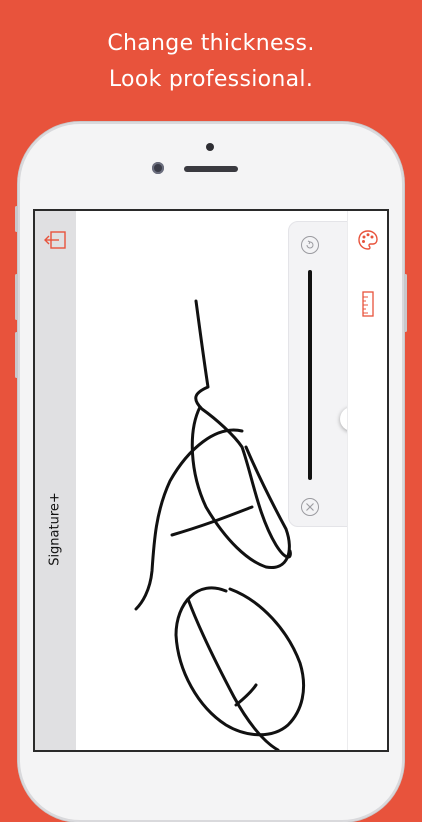 The image size is (422, 822). I want to click on clear-icon, so click(310, 507).